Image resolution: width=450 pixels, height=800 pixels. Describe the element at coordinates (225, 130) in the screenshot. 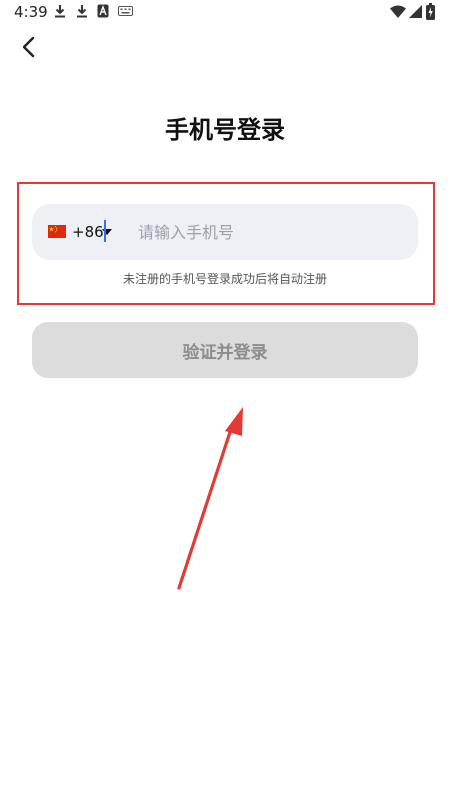

I see `page-title: 手机号登录` at that location.